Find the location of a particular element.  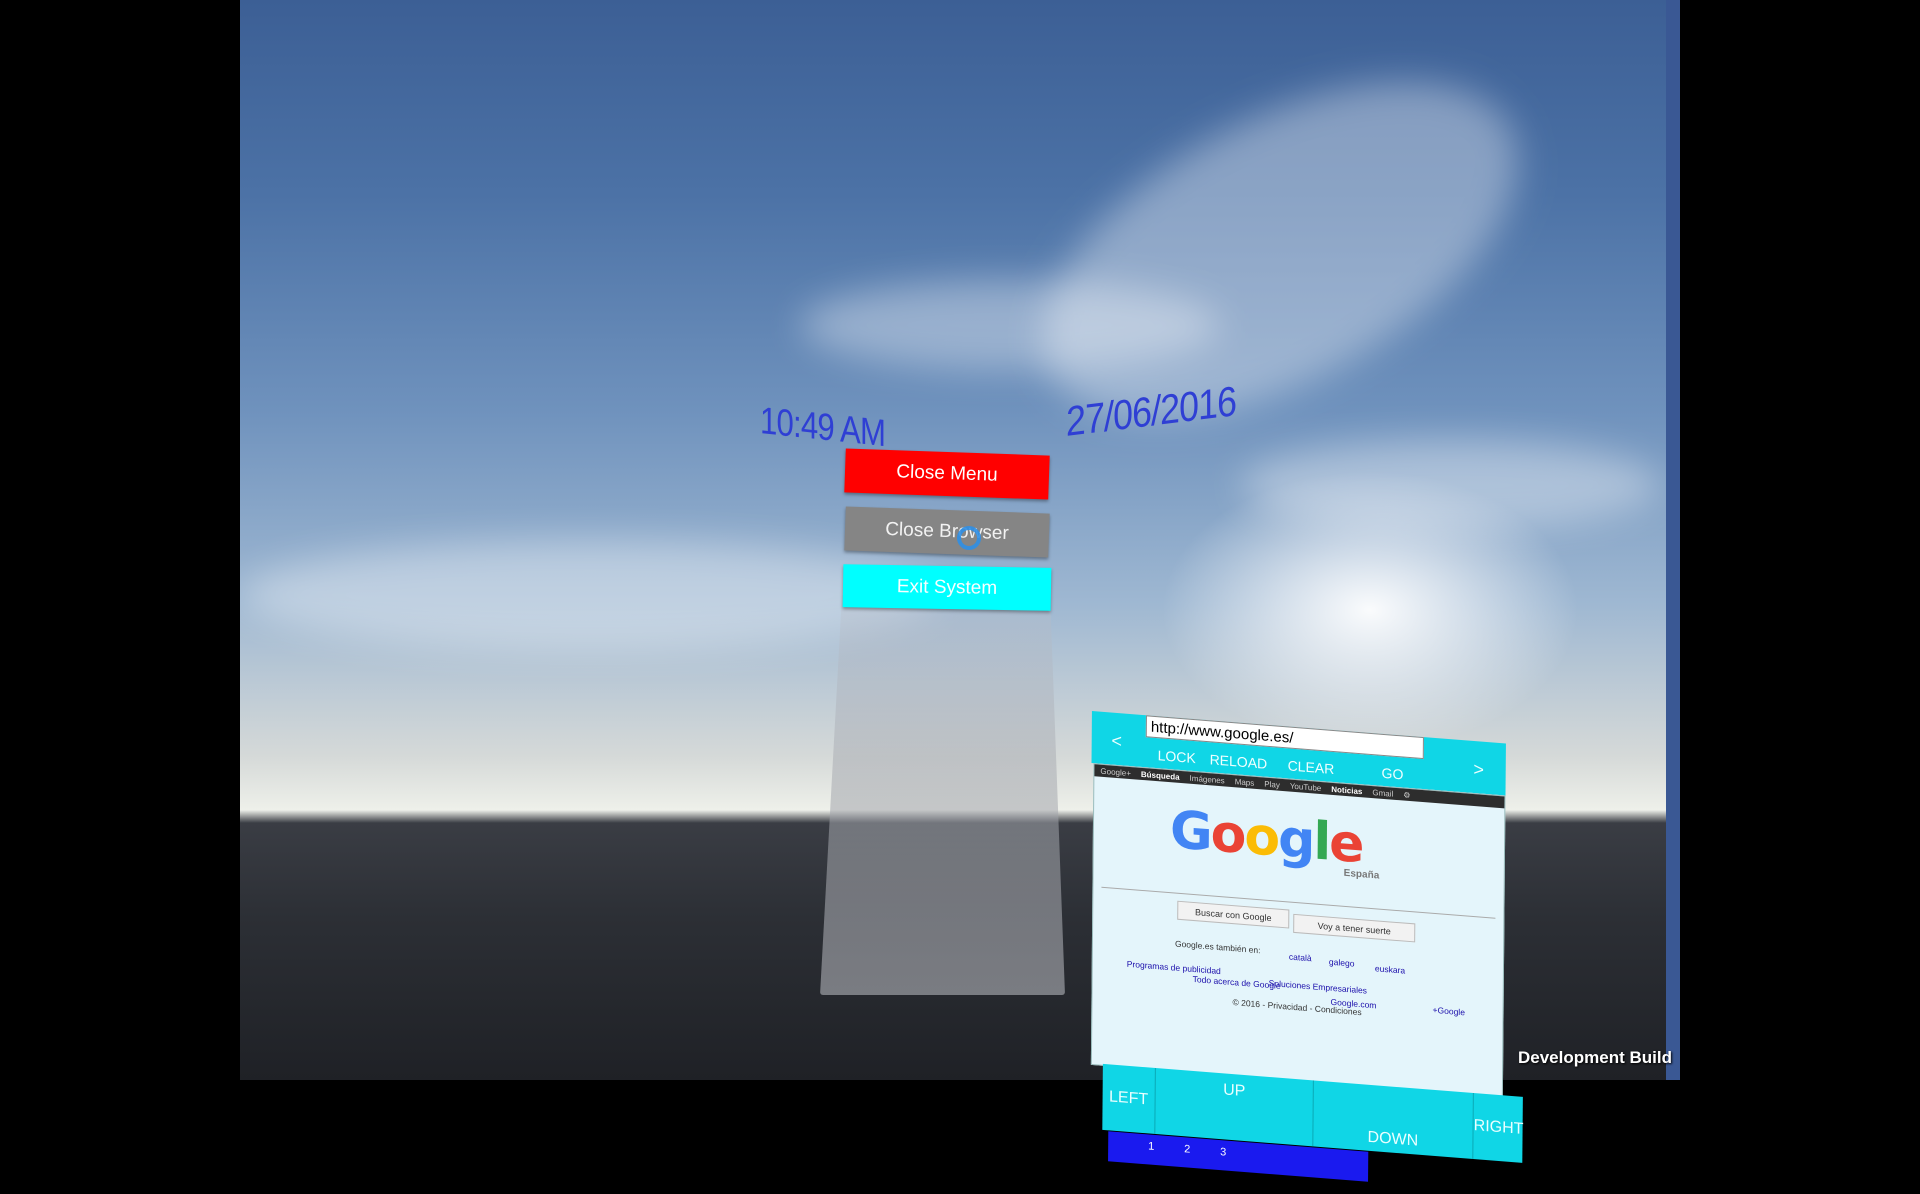

logo-subtitle: España is located at coordinates (1361, 874).